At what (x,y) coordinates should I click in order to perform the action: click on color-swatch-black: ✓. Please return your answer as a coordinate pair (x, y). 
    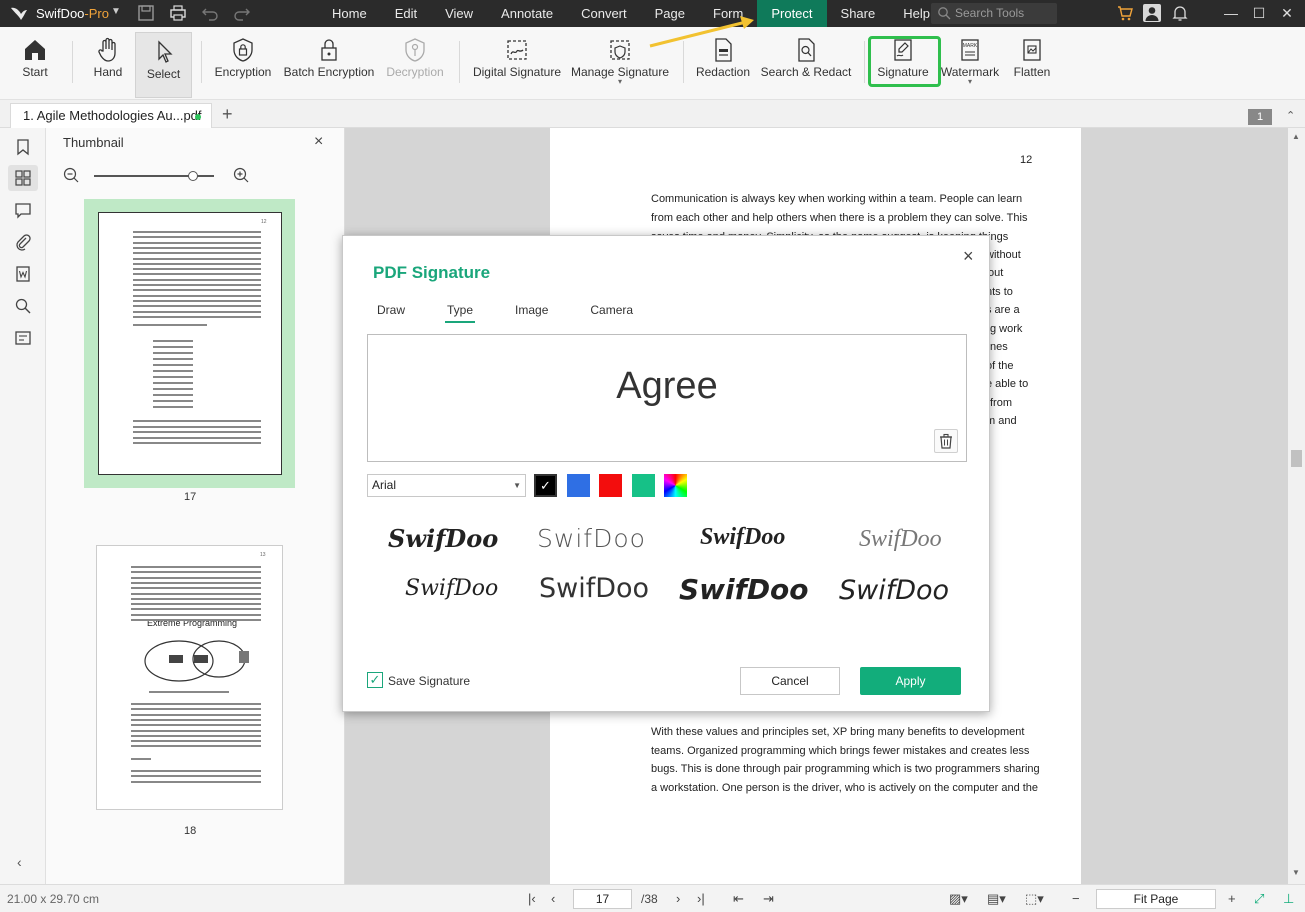
    Looking at the image, I should click on (545, 485).